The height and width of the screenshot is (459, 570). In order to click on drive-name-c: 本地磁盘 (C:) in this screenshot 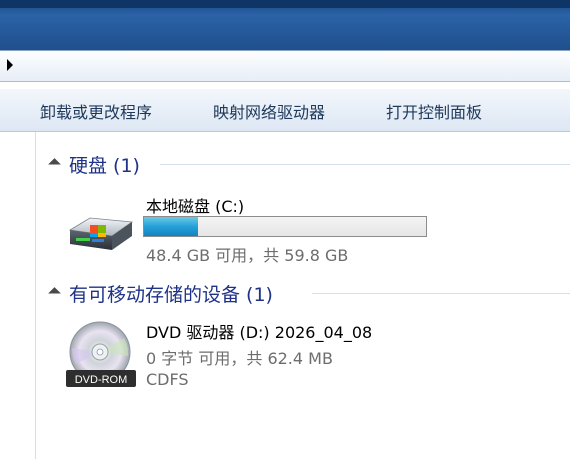, I will do `click(195, 205)`.